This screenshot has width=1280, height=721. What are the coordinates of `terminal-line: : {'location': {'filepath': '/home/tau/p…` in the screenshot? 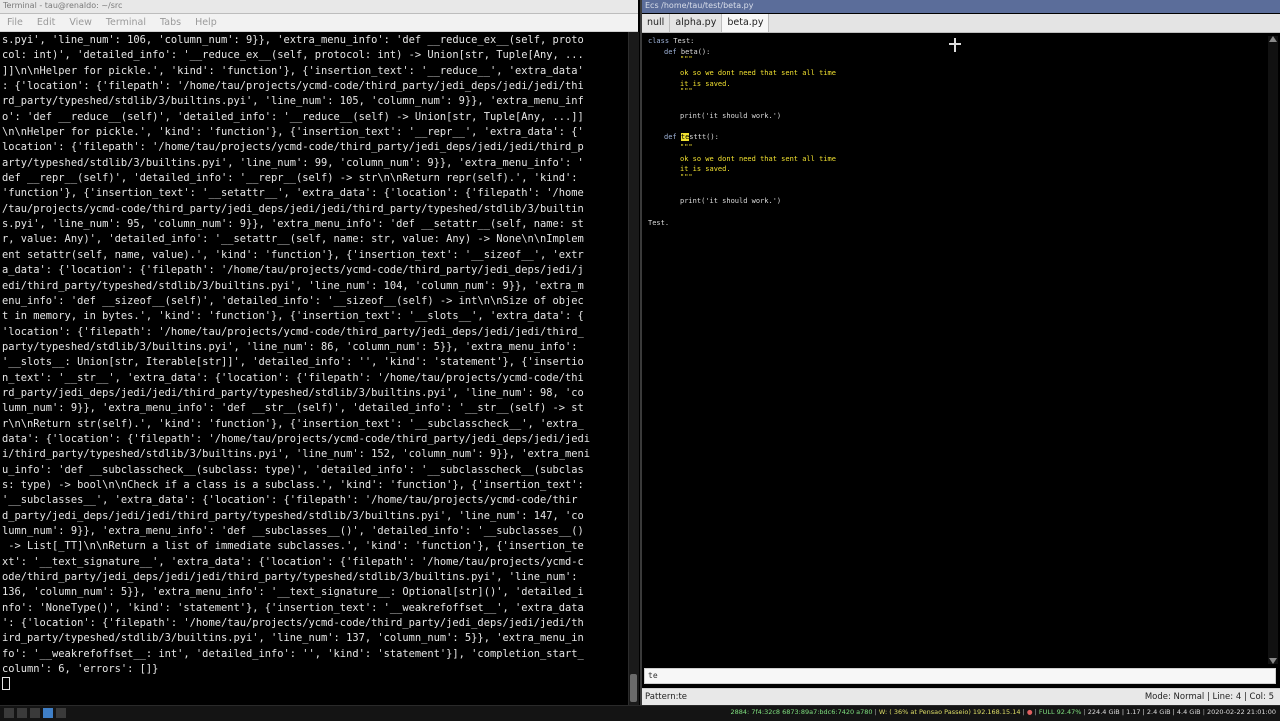 It's located at (293, 86).